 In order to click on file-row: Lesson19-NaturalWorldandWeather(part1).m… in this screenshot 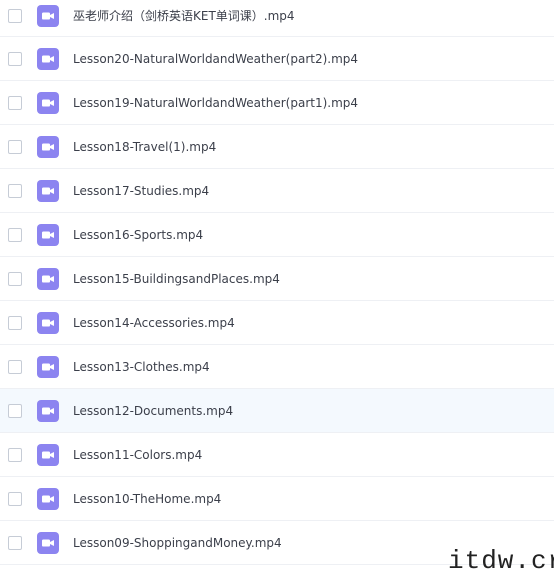, I will do `click(277, 103)`.